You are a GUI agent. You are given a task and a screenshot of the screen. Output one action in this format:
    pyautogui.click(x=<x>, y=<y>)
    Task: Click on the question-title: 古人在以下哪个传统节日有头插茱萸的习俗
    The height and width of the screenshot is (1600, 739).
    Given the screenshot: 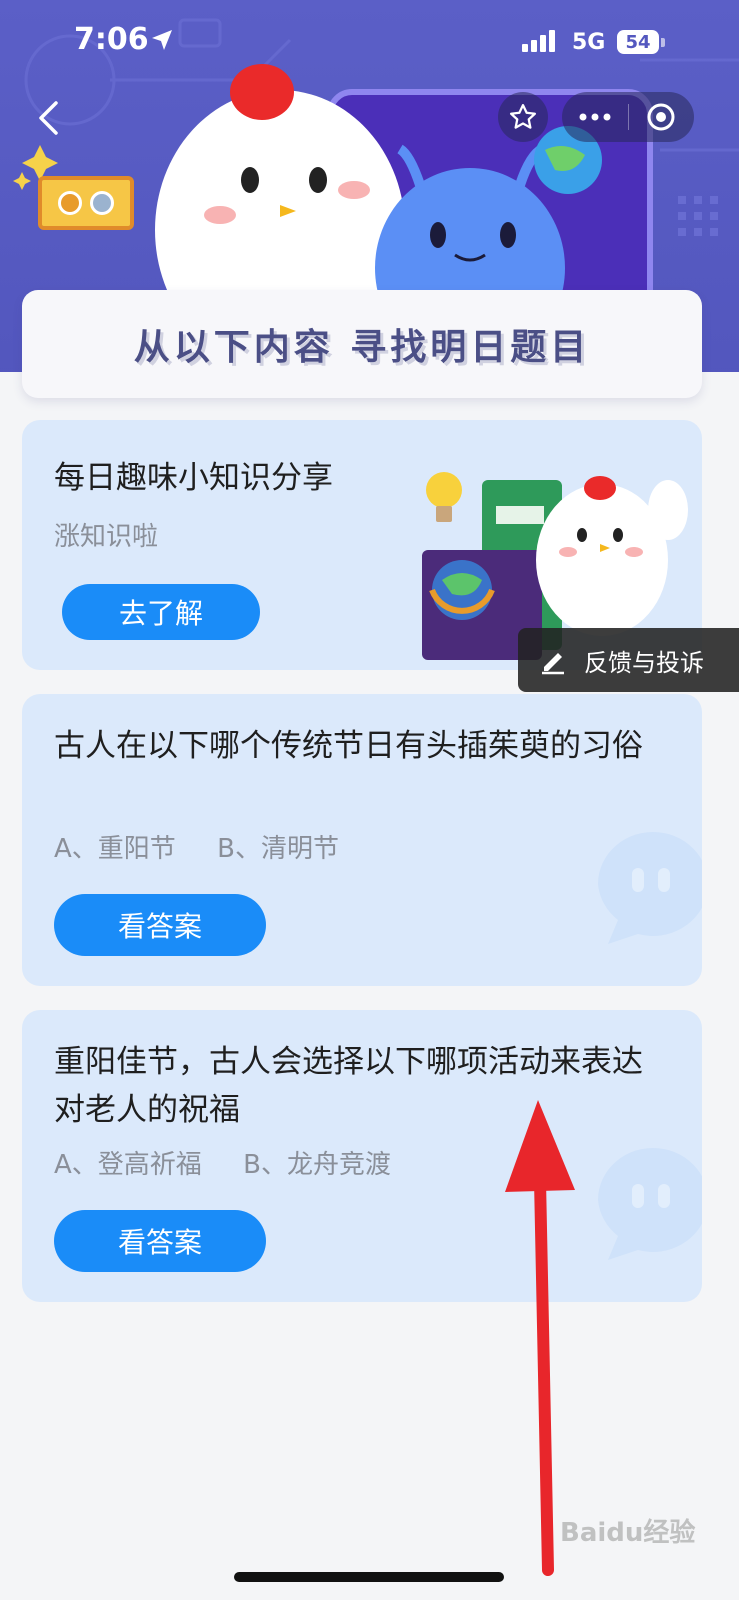 What is the action you would take?
    pyautogui.click(x=348, y=746)
    